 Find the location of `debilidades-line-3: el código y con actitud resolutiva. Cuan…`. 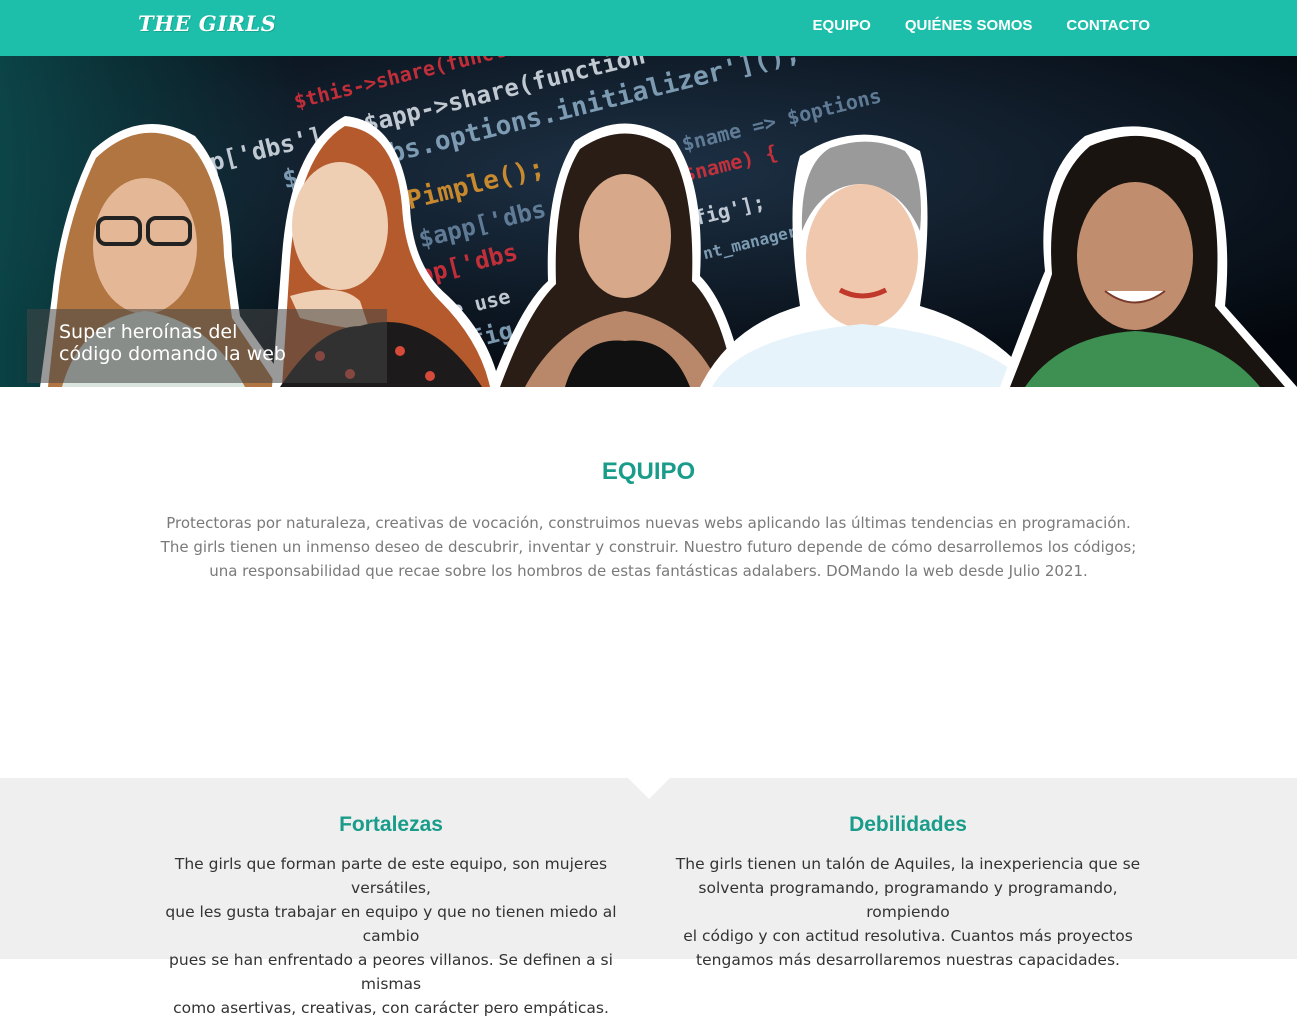

debilidades-line-3: el código y con actitud resolutiva. Cuan… is located at coordinates (908, 936).